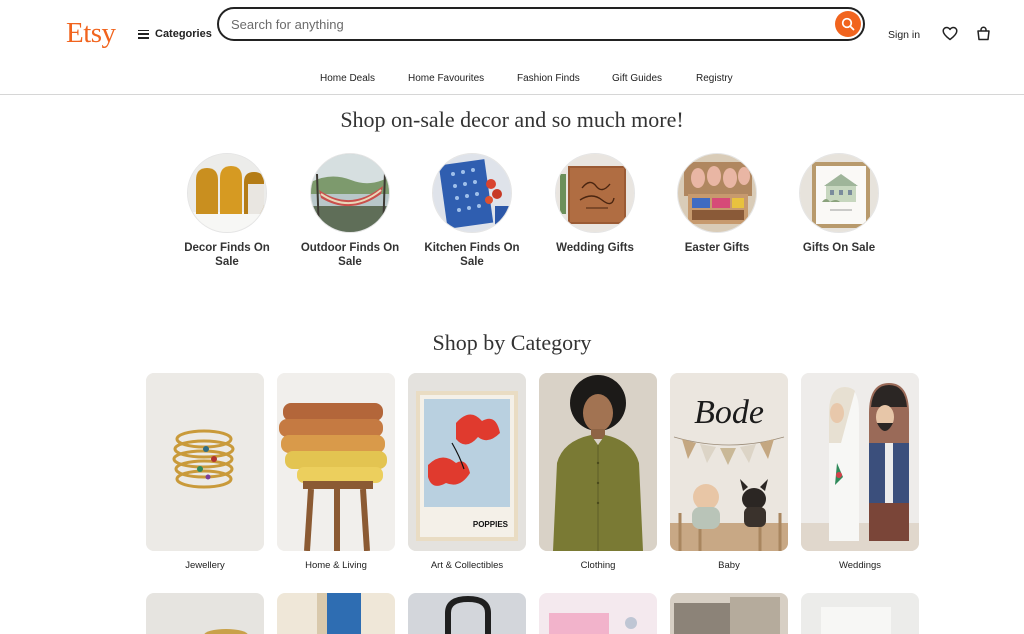 The image size is (1024, 634). Describe the element at coordinates (717, 193) in the screenshot. I see `easter-image` at that location.